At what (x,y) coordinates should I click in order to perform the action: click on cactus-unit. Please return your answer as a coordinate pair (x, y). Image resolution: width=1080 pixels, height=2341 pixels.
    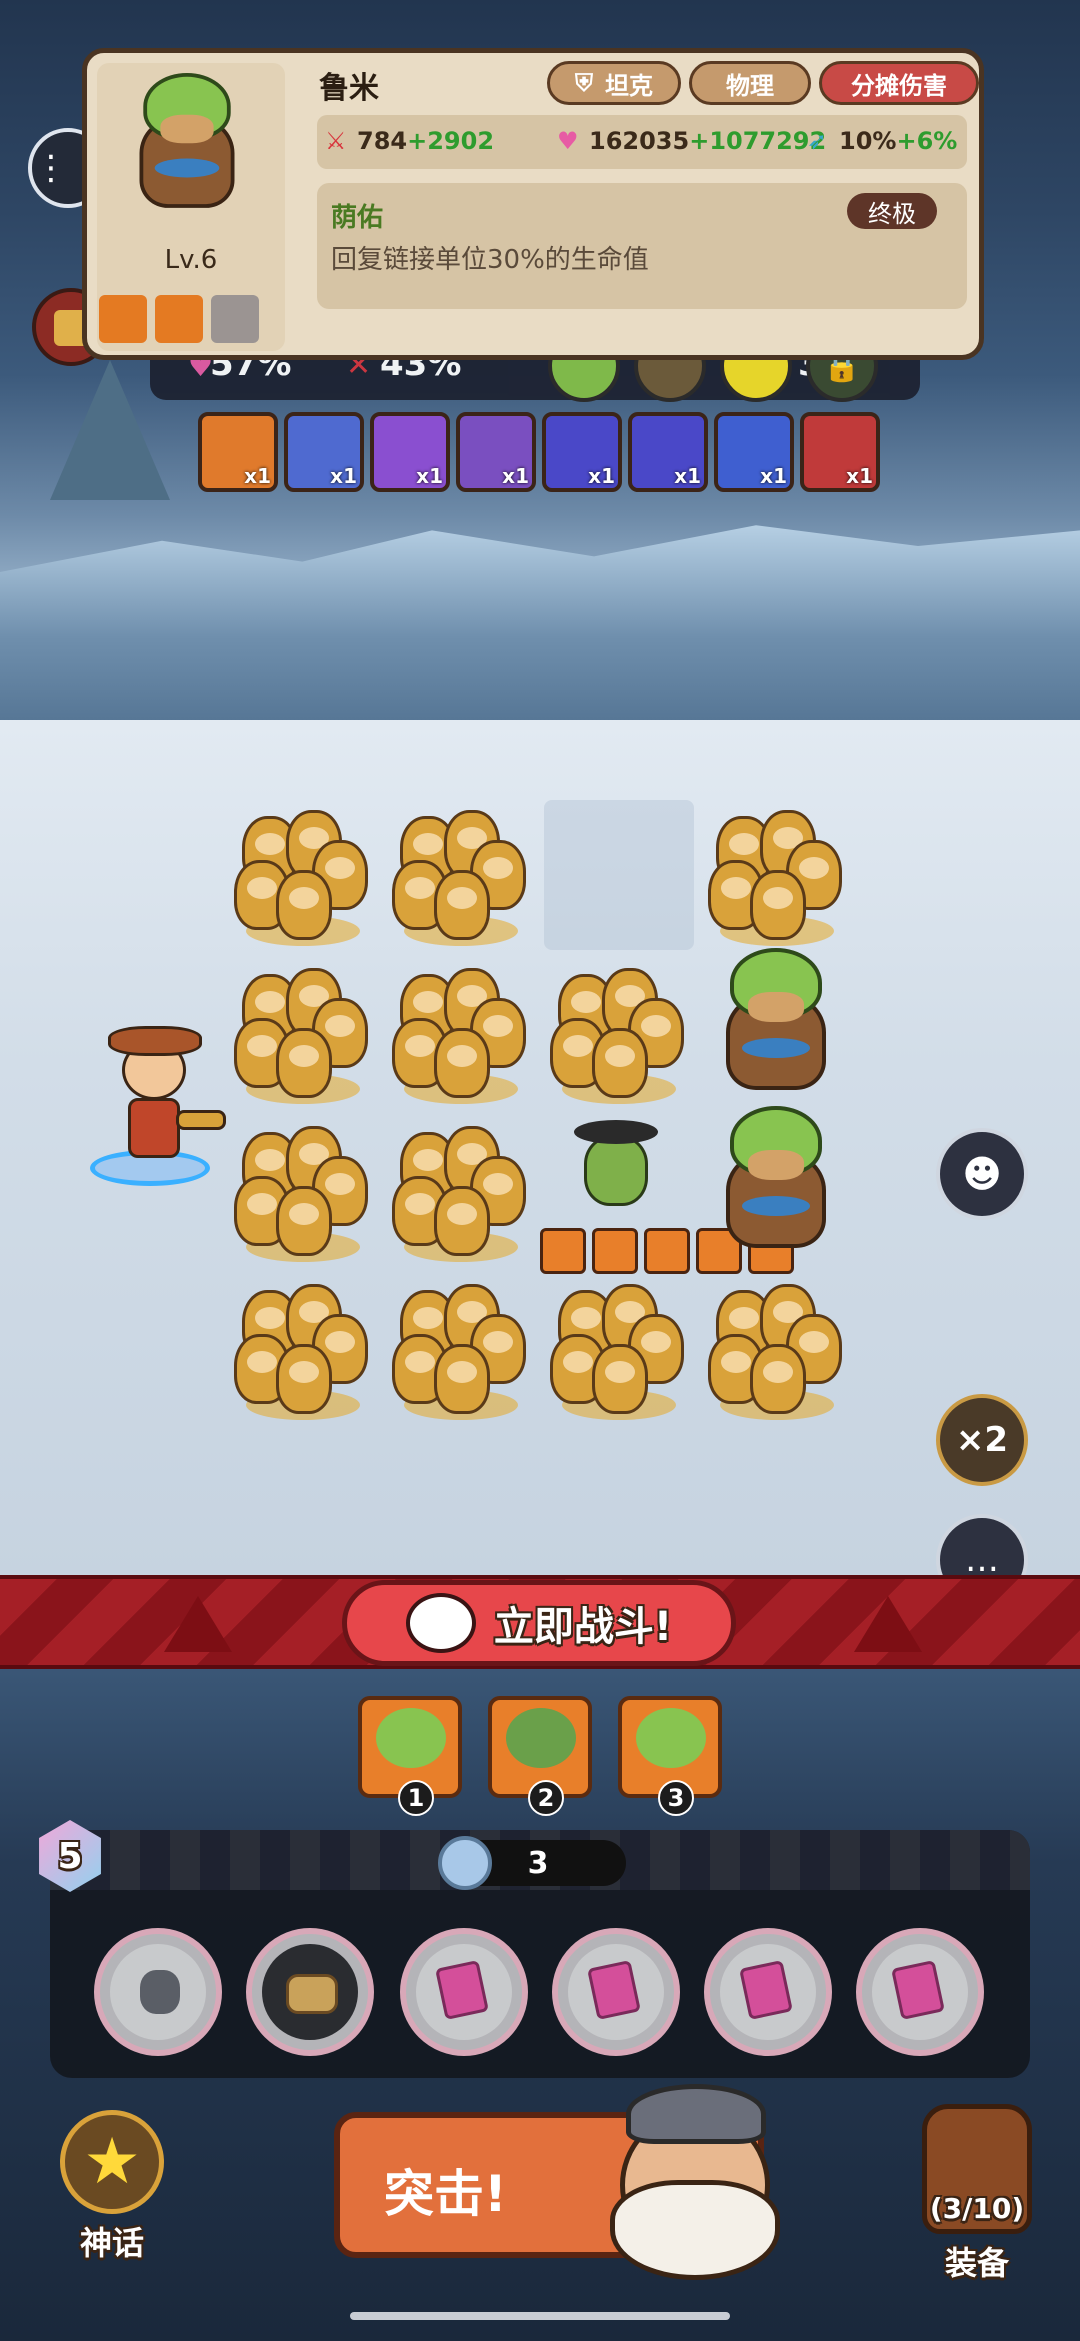
    Looking at the image, I should click on (667, 1195).